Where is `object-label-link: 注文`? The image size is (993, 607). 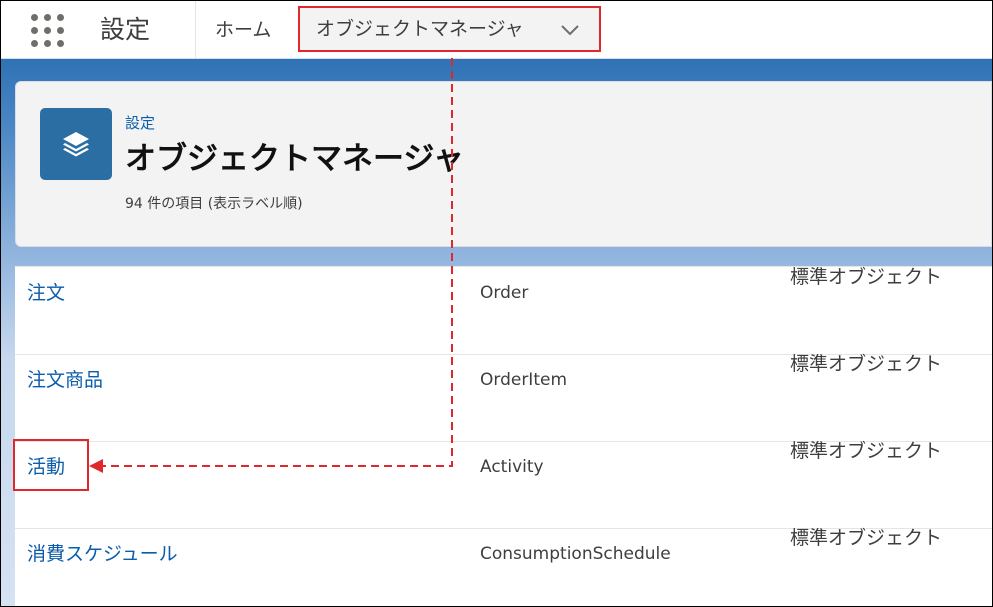 object-label-link: 注文 is located at coordinates (46, 293).